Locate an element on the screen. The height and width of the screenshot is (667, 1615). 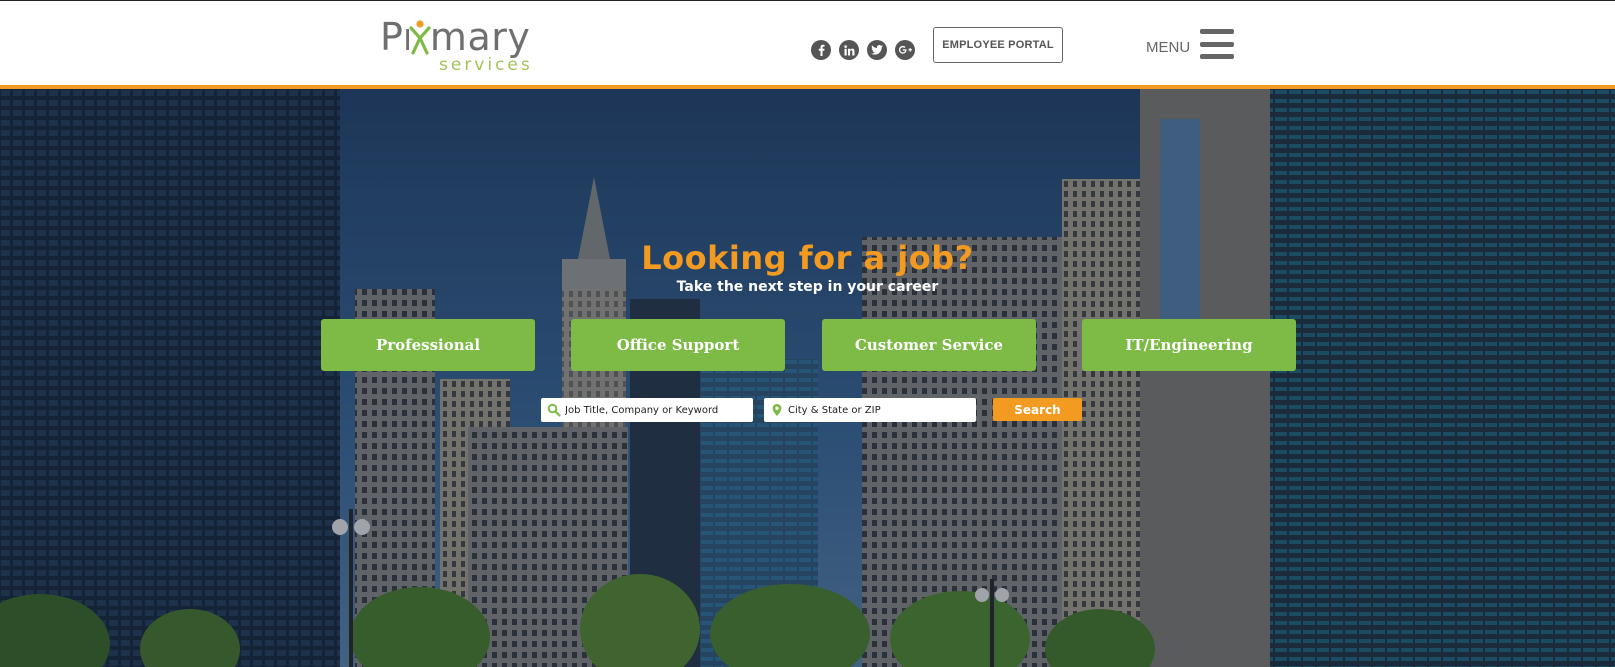
logo-tagline: services is located at coordinates (486, 65).